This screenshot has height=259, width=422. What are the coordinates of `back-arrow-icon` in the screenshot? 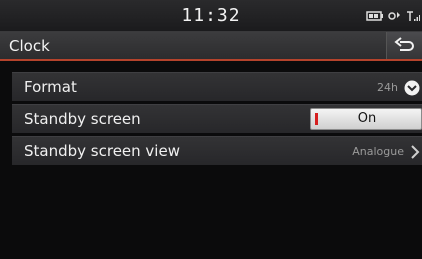 It's located at (404, 44).